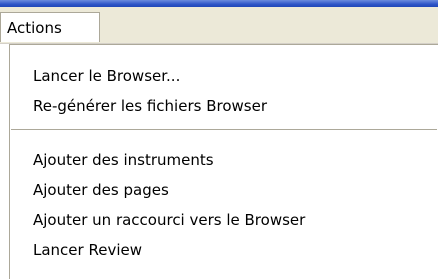 The image size is (438, 279). Describe the element at coordinates (224, 250) in the screenshot. I see `menu-item-lancer-review: Lancer Review` at that location.